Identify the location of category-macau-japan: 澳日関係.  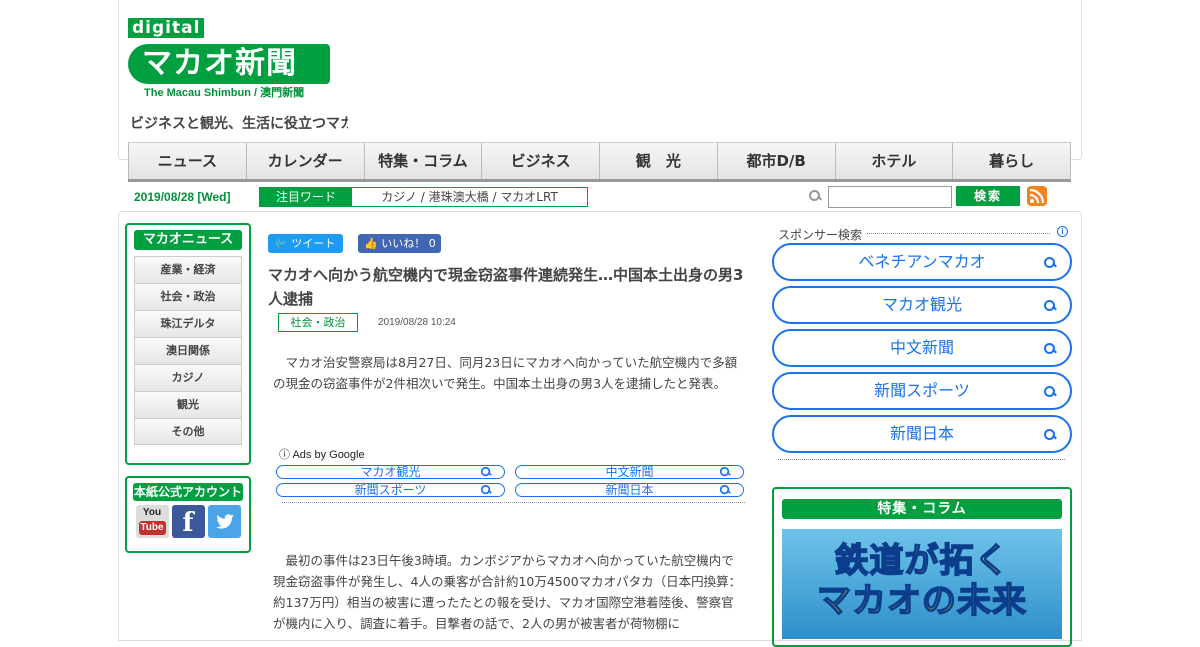
(188, 350).